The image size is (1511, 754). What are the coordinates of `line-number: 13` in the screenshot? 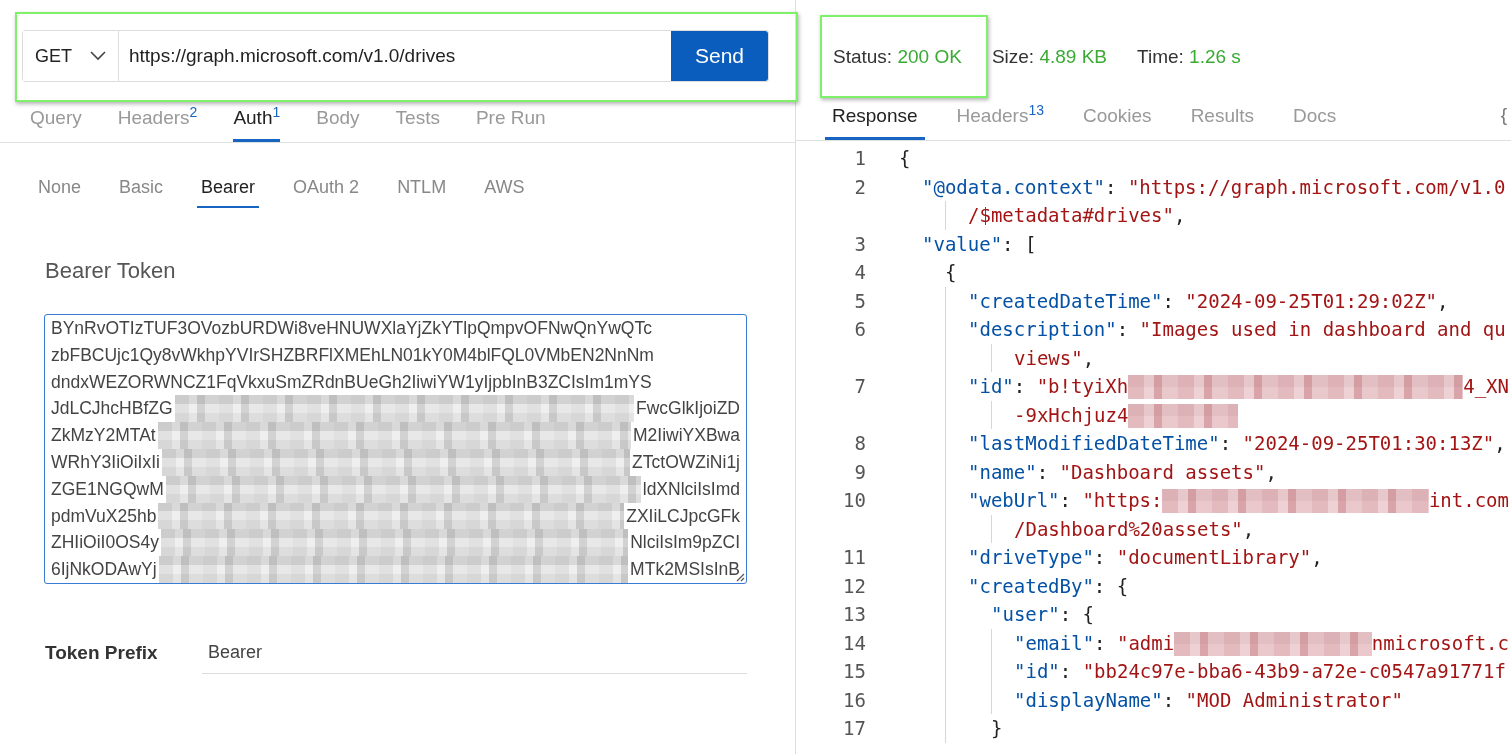 It's located at (854, 614).